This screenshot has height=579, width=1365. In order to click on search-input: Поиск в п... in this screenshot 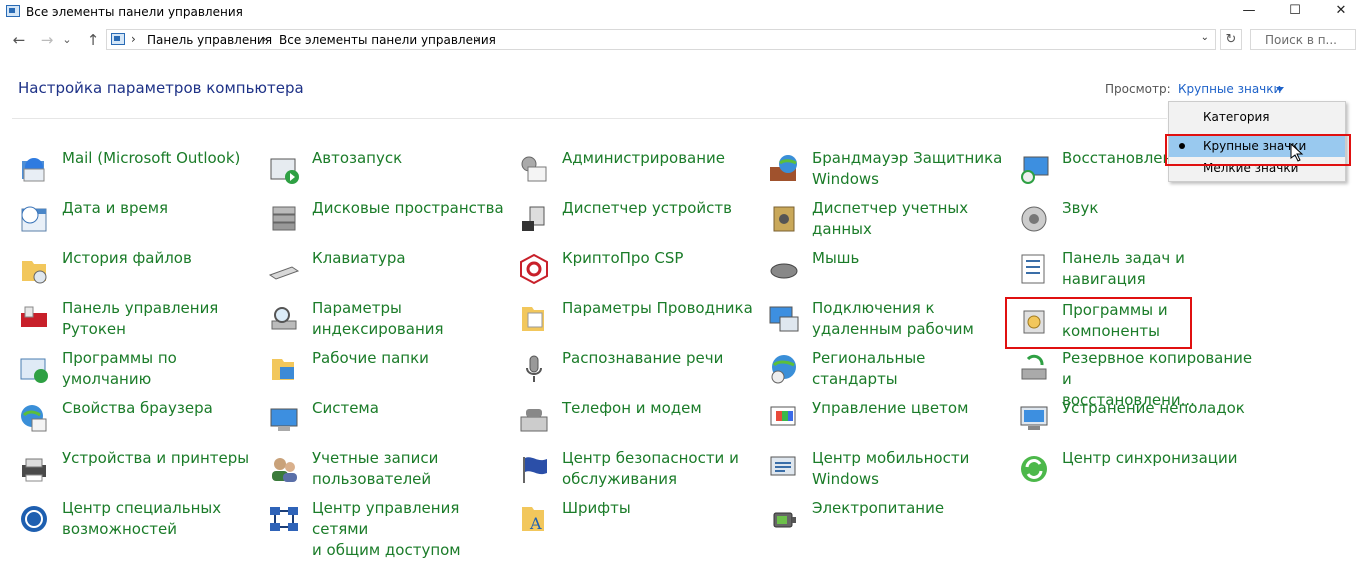, I will do `click(1303, 39)`.